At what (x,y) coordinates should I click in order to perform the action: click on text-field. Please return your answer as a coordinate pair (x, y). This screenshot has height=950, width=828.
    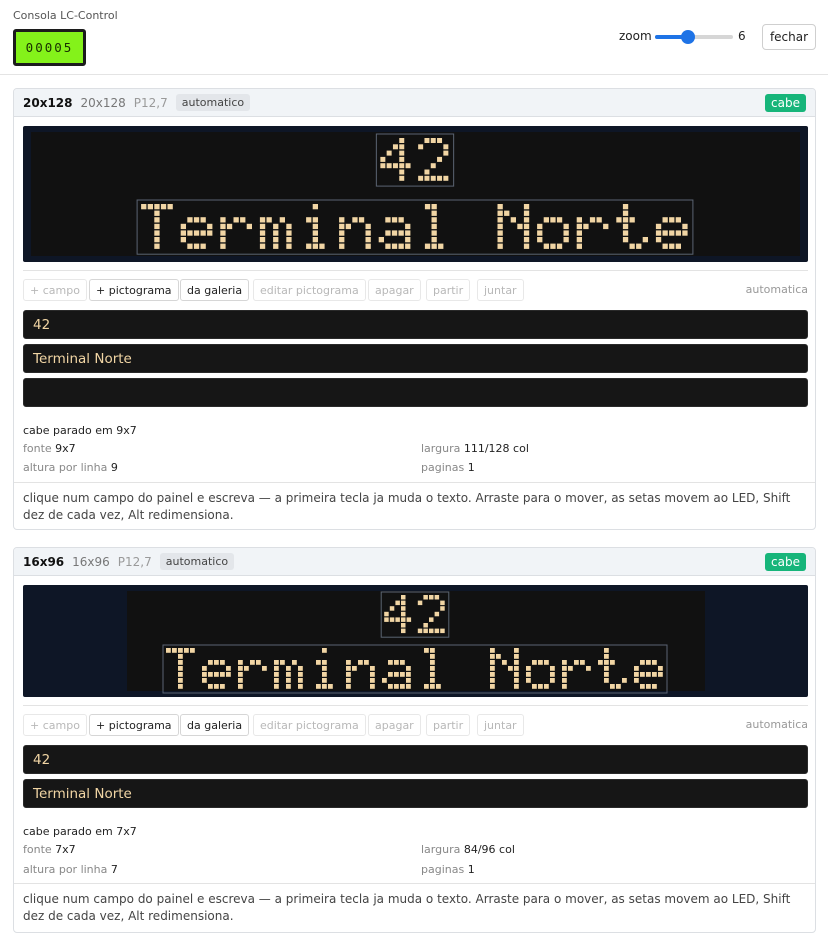
    Looking at the image, I should click on (415, 392).